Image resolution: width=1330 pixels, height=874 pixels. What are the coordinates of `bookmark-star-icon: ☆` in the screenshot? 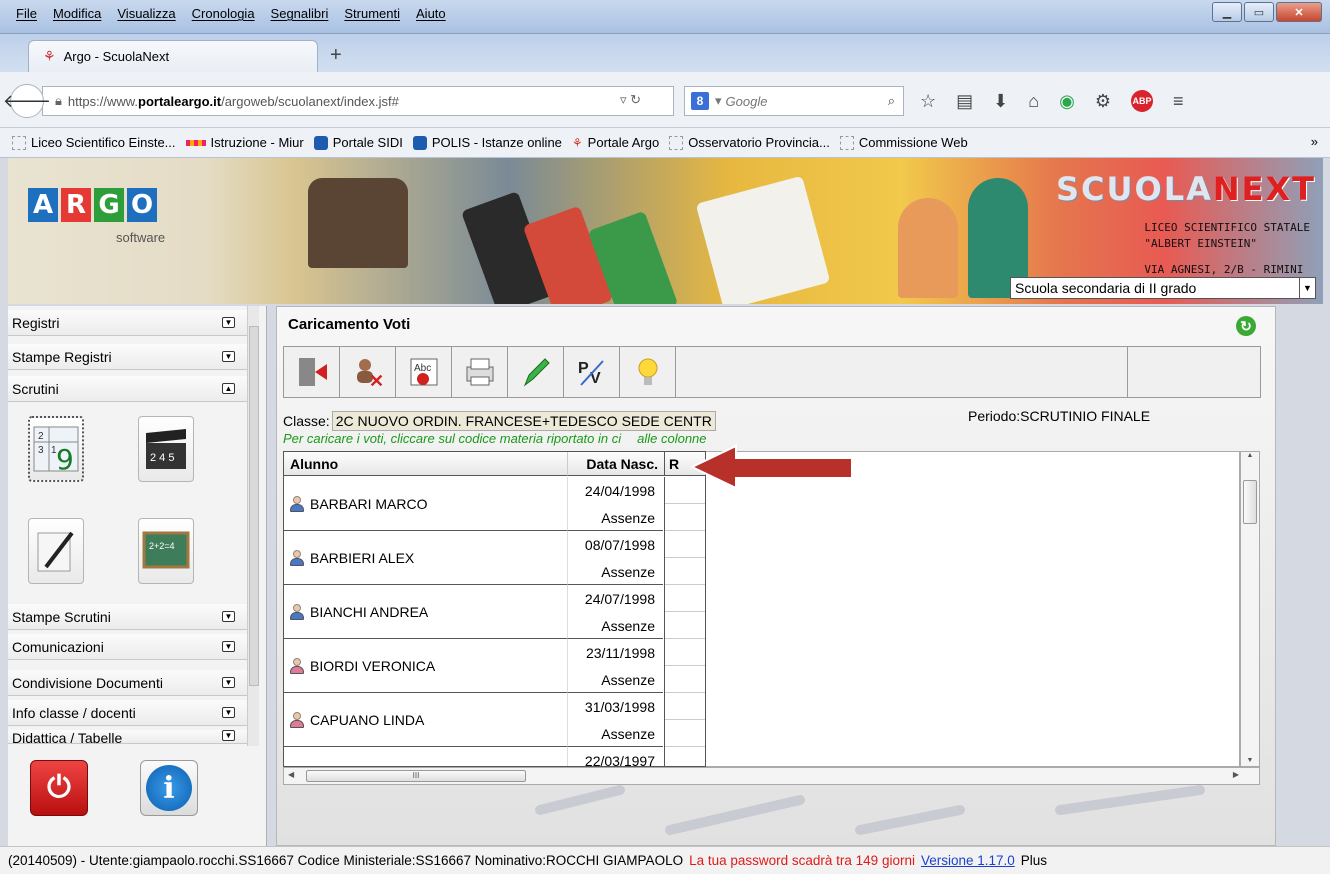 It's located at (928, 101).